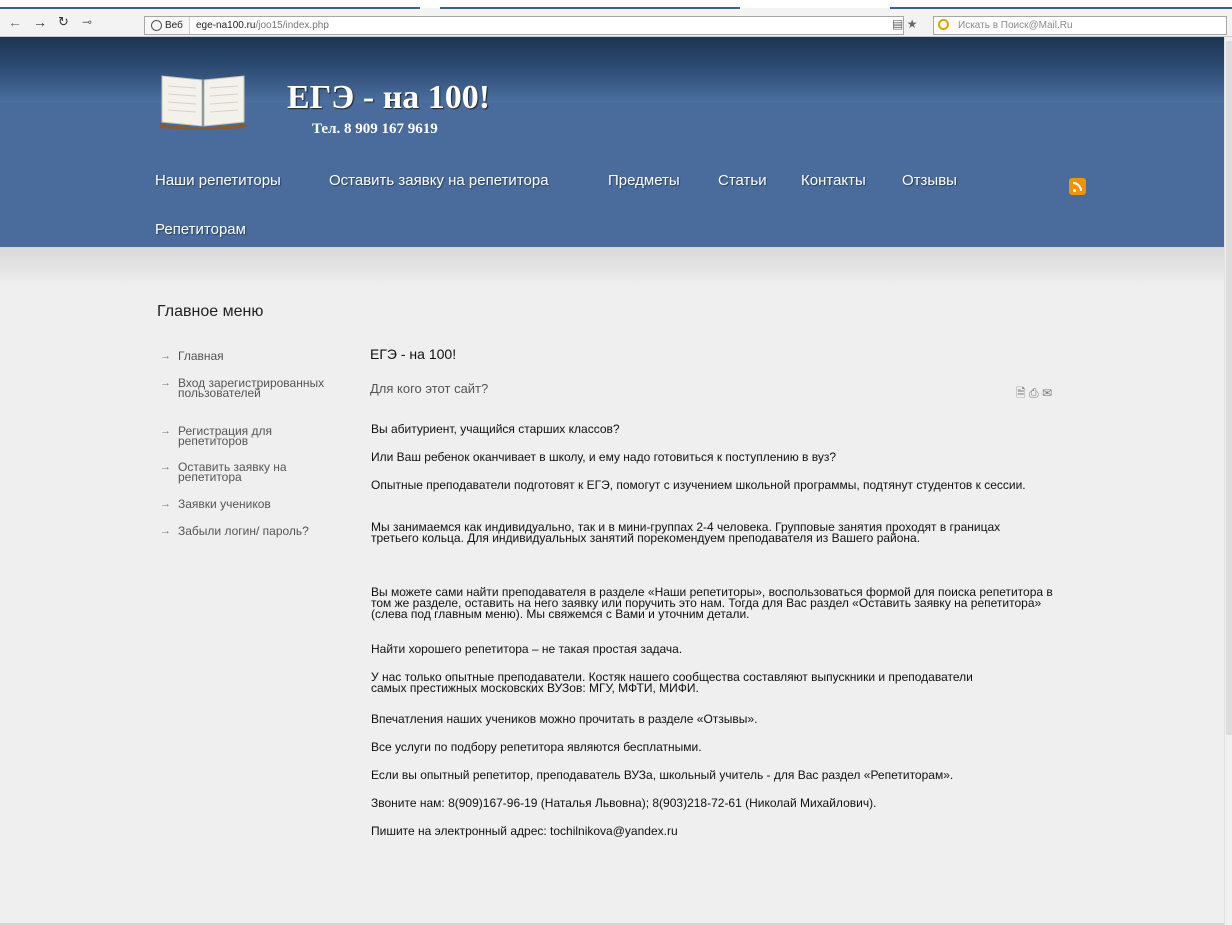 The width and height of the screenshot is (1232, 925). I want to click on reload-icon: ↻, so click(63, 22).